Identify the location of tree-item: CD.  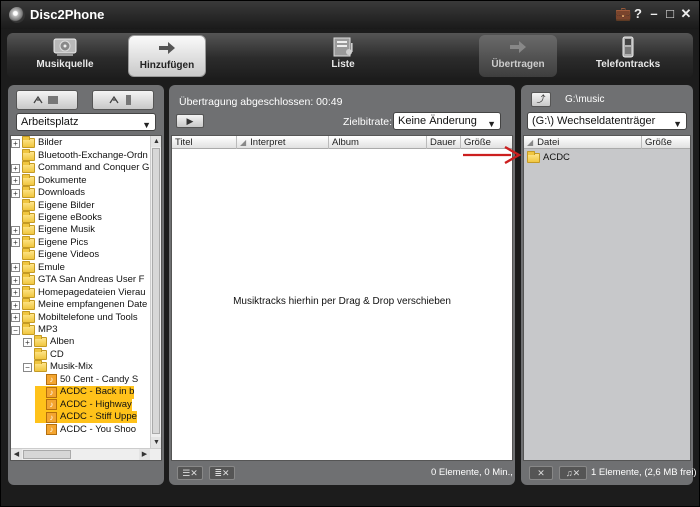
(43, 354).